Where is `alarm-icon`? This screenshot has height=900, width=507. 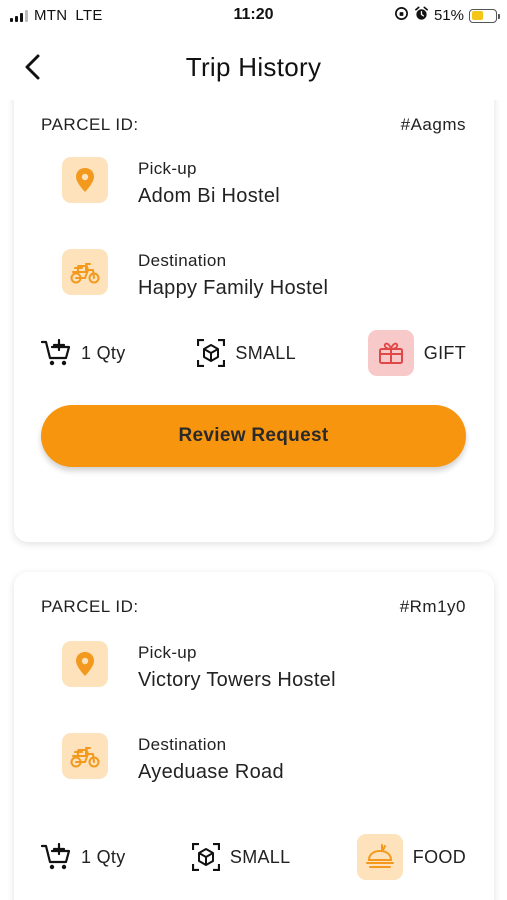 alarm-icon is located at coordinates (421, 15).